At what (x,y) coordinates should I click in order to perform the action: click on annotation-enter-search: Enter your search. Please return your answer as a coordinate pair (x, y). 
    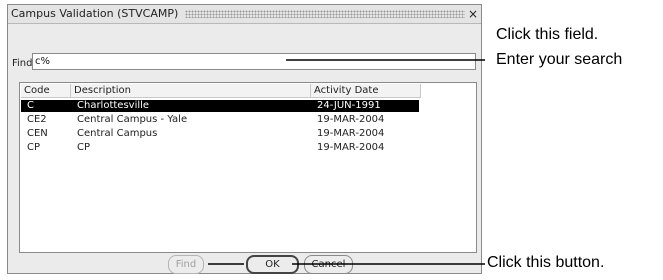
    Looking at the image, I should click on (559, 59).